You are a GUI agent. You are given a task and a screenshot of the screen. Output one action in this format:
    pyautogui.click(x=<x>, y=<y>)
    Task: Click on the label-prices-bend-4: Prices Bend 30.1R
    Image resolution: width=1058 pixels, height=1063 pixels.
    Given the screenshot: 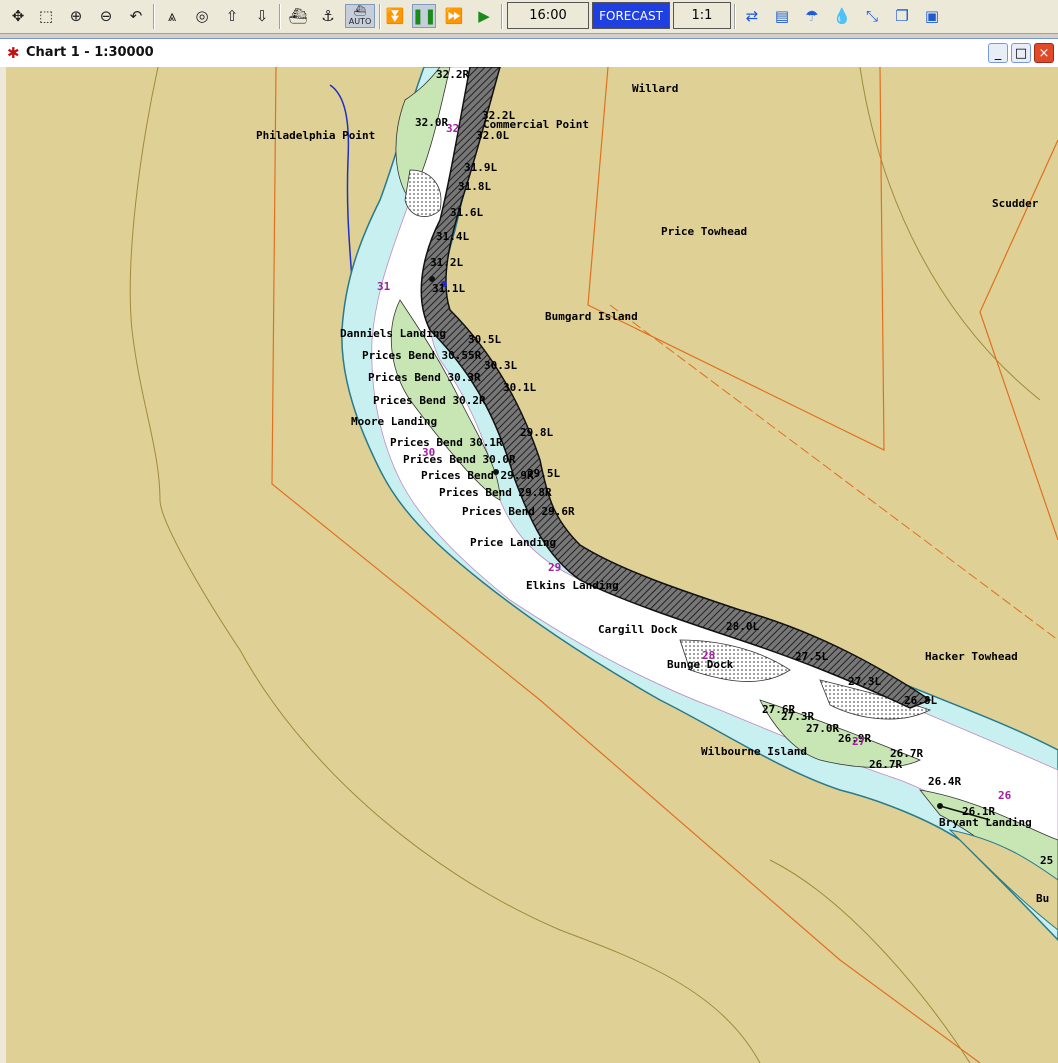 What is the action you would take?
    pyautogui.click(x=446, y=442)
    